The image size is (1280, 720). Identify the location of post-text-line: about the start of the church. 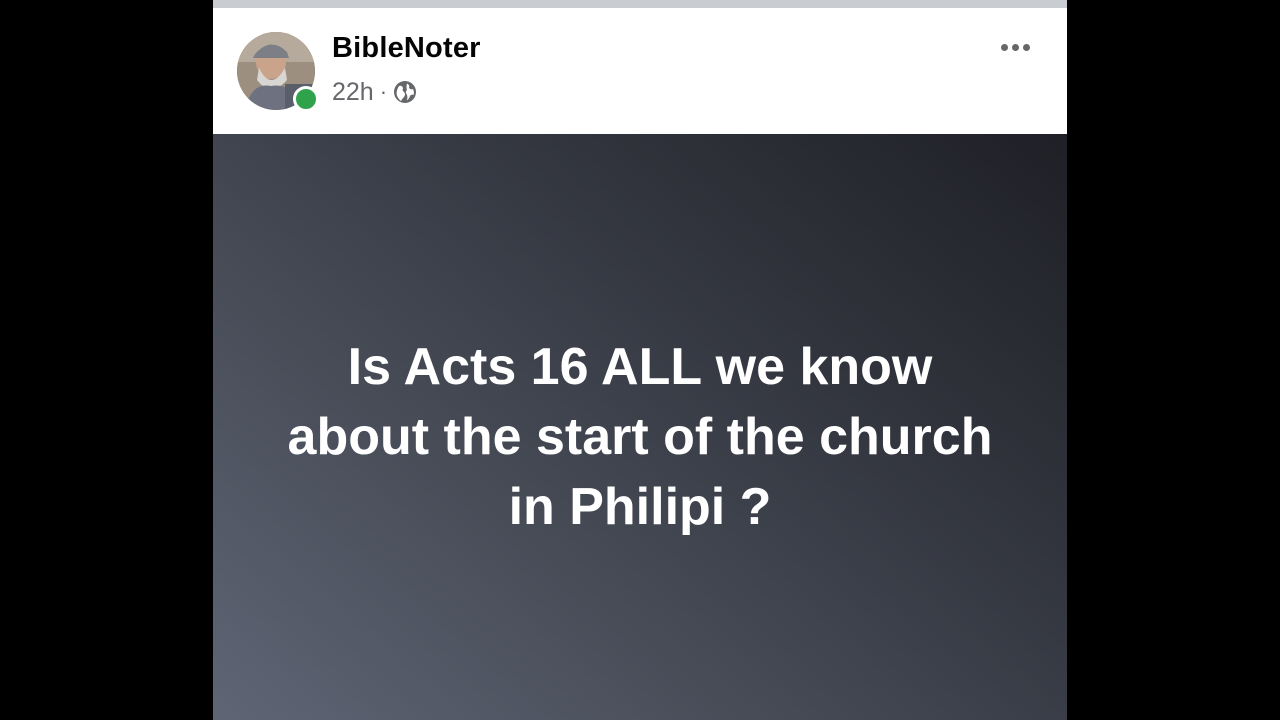
(640, 437).